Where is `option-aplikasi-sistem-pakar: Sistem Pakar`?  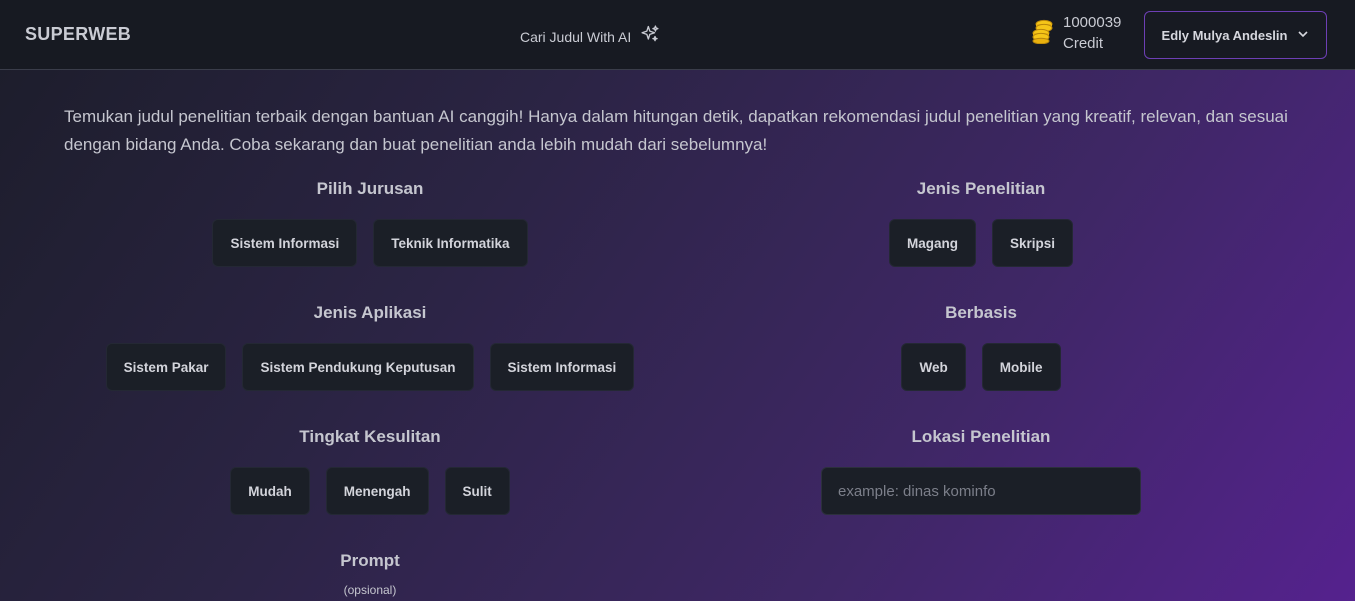
option-aplikasi-sistem-pakar: Sistem Pakar is located at coordinates (166, 367).